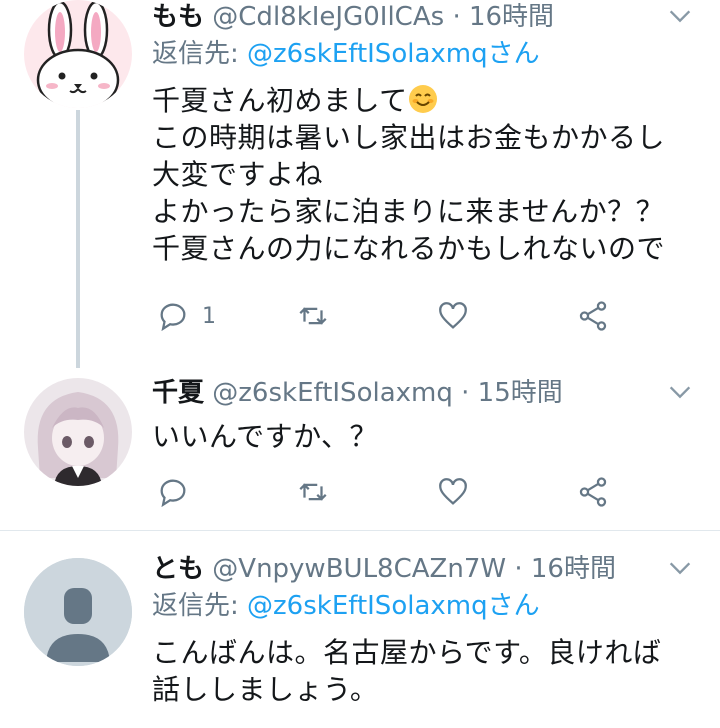 This screenshot has width=720, height=728. What do you see at coordinates (209, 316) in the screenshot?
I see `reply-count: 1` at bounding box center [209, 316].